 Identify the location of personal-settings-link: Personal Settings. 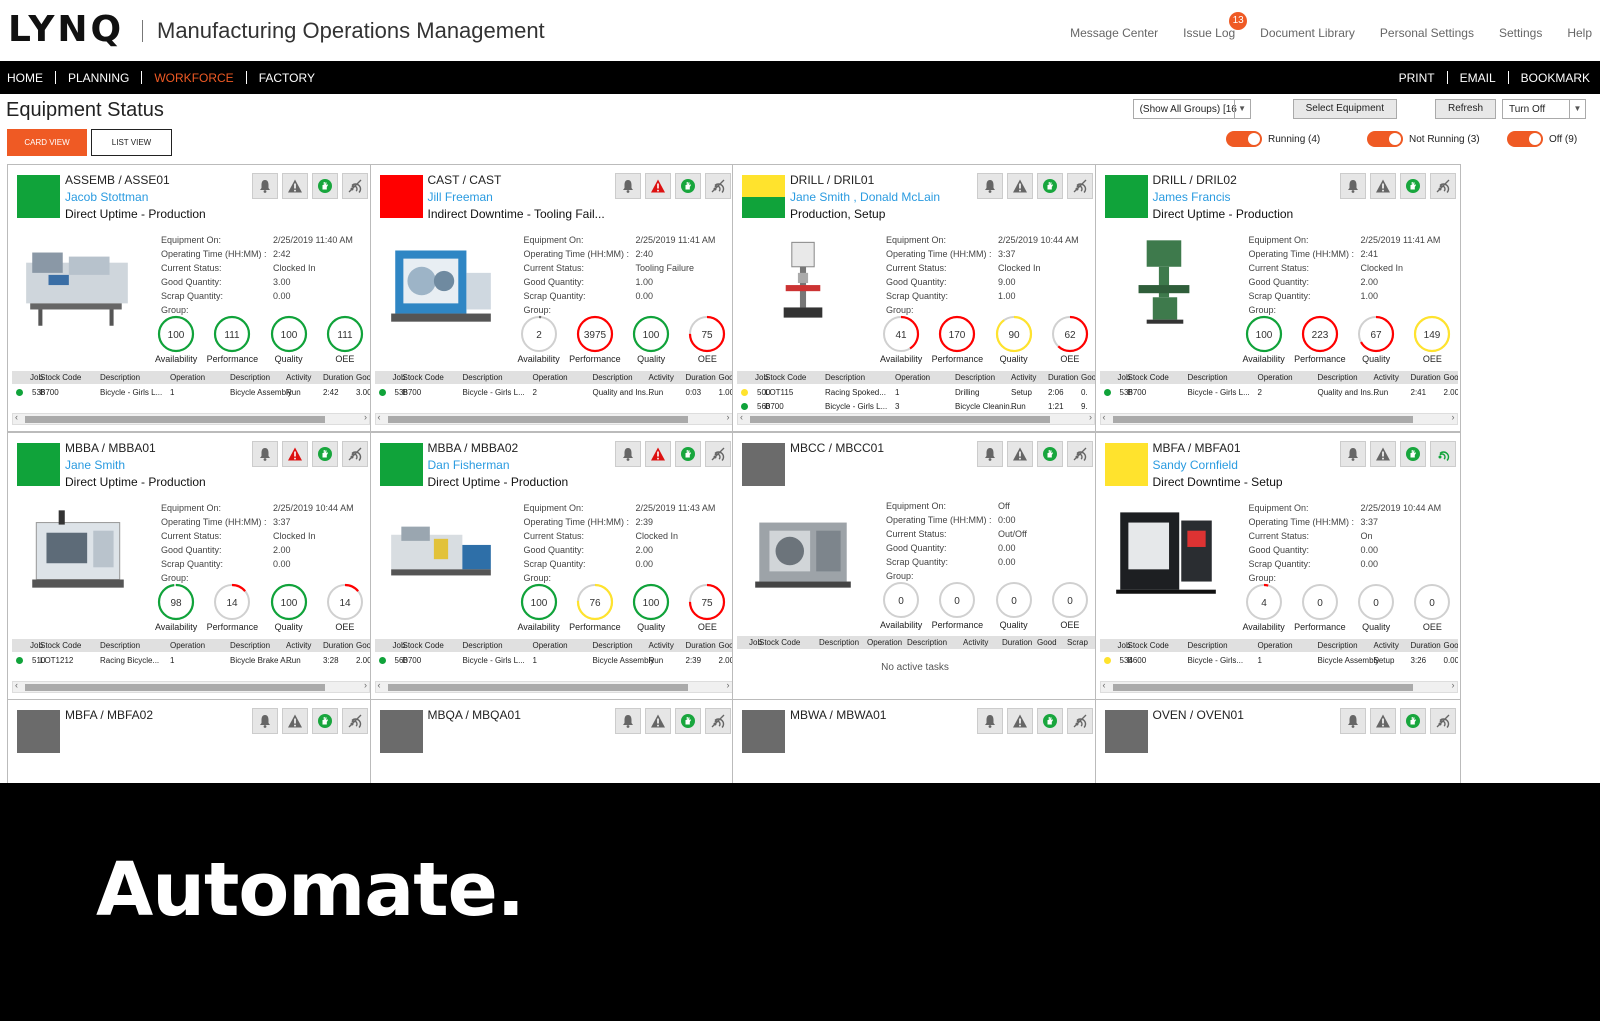
(1427, 33).